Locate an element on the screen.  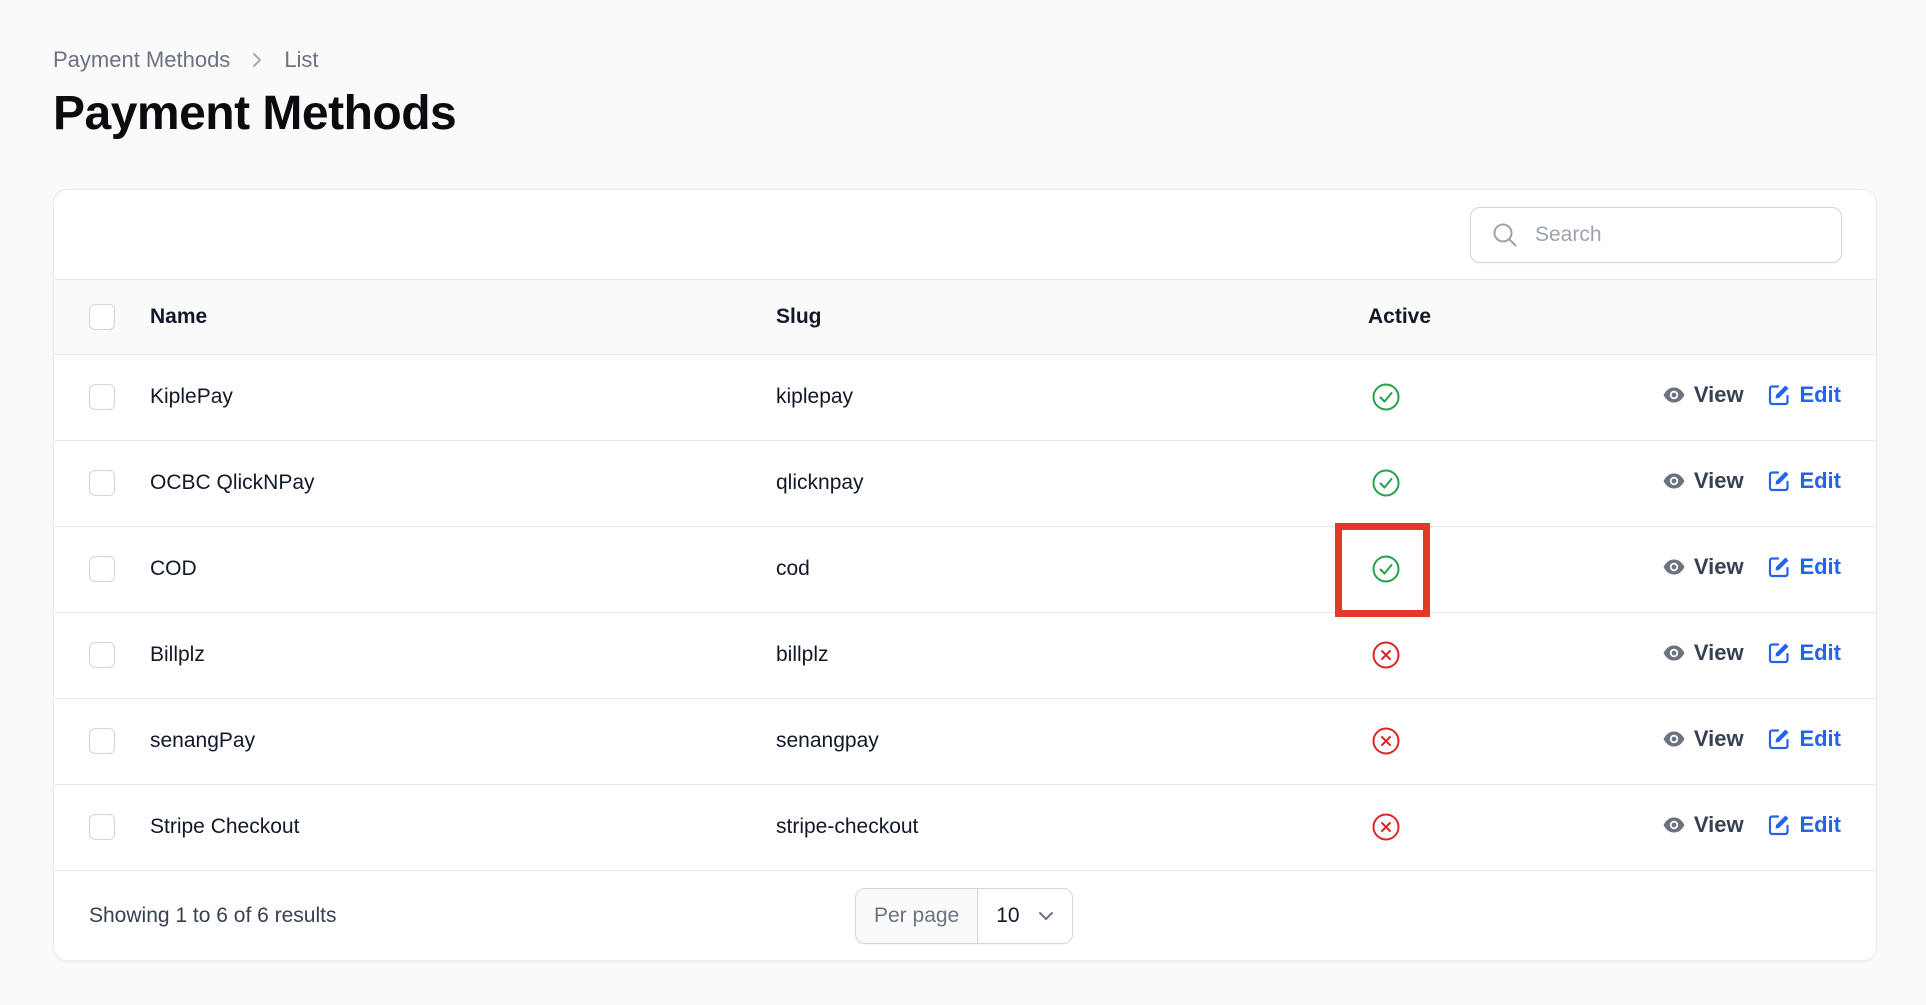
per-page-value: 10 is located at coordinates (1008, 915).